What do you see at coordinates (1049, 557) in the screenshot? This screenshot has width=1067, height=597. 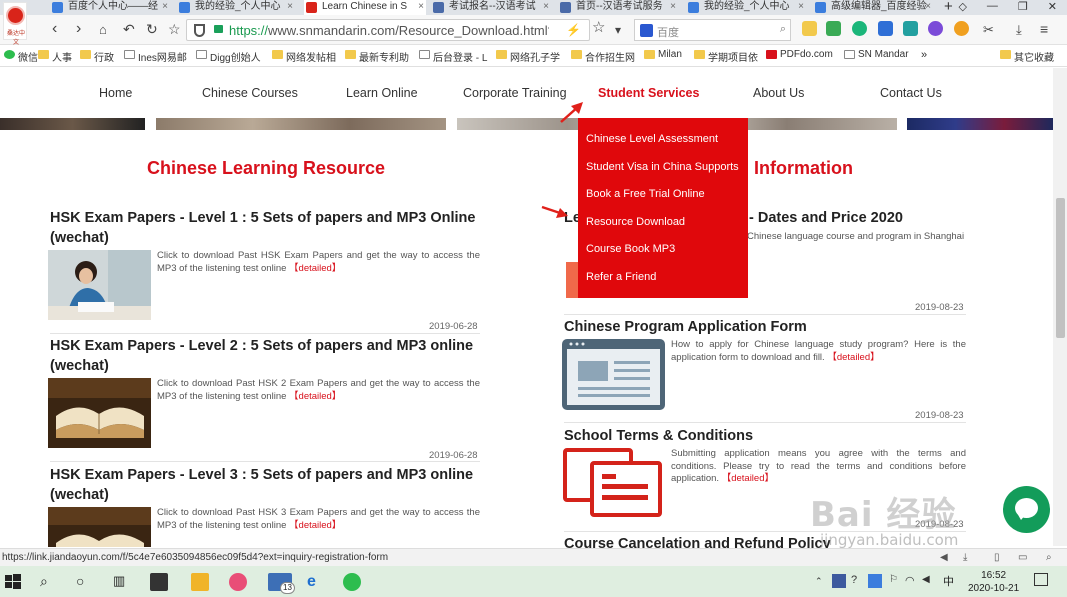 I see `zoom-icon: ⌕` at bounding box center [1049, 557].